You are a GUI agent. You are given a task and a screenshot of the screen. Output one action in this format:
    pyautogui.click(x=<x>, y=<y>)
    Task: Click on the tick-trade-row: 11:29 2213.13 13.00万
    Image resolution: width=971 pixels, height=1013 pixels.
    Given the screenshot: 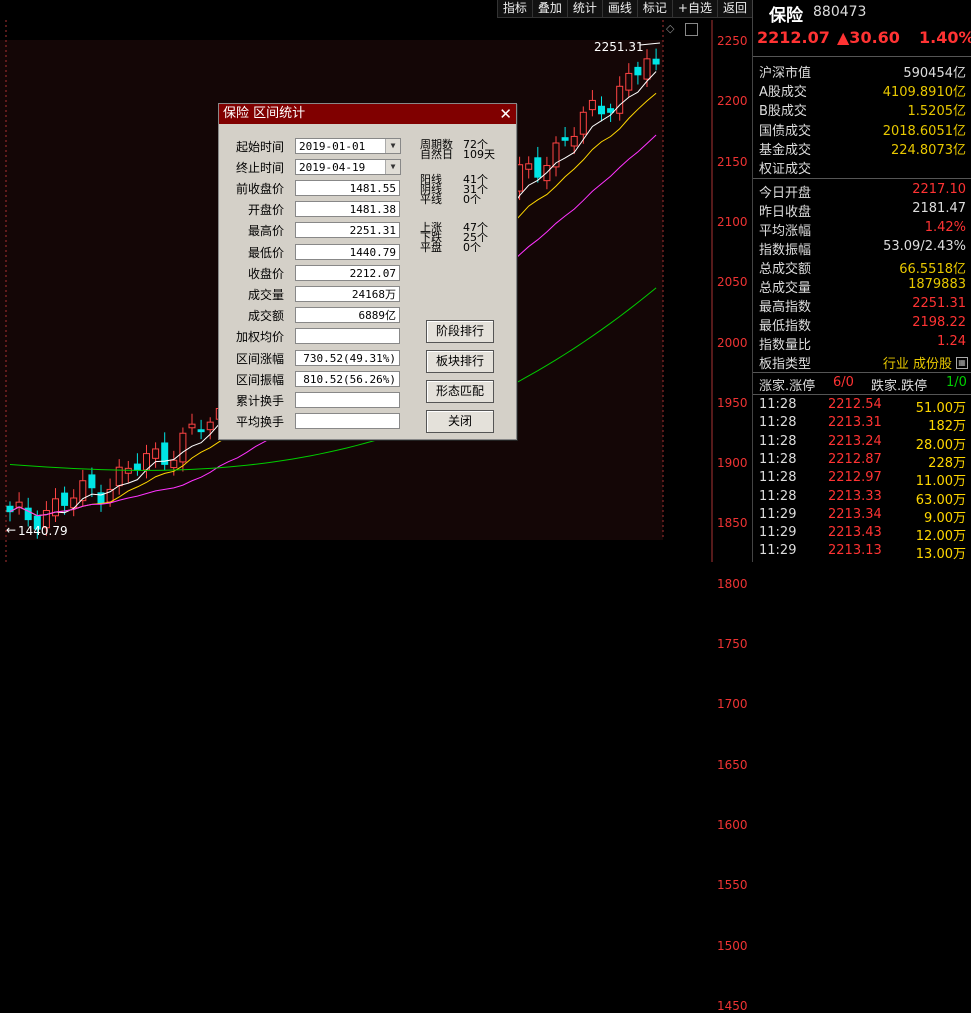 What is the action you would take?
    pyautogui.click(x=862, y=553)
    